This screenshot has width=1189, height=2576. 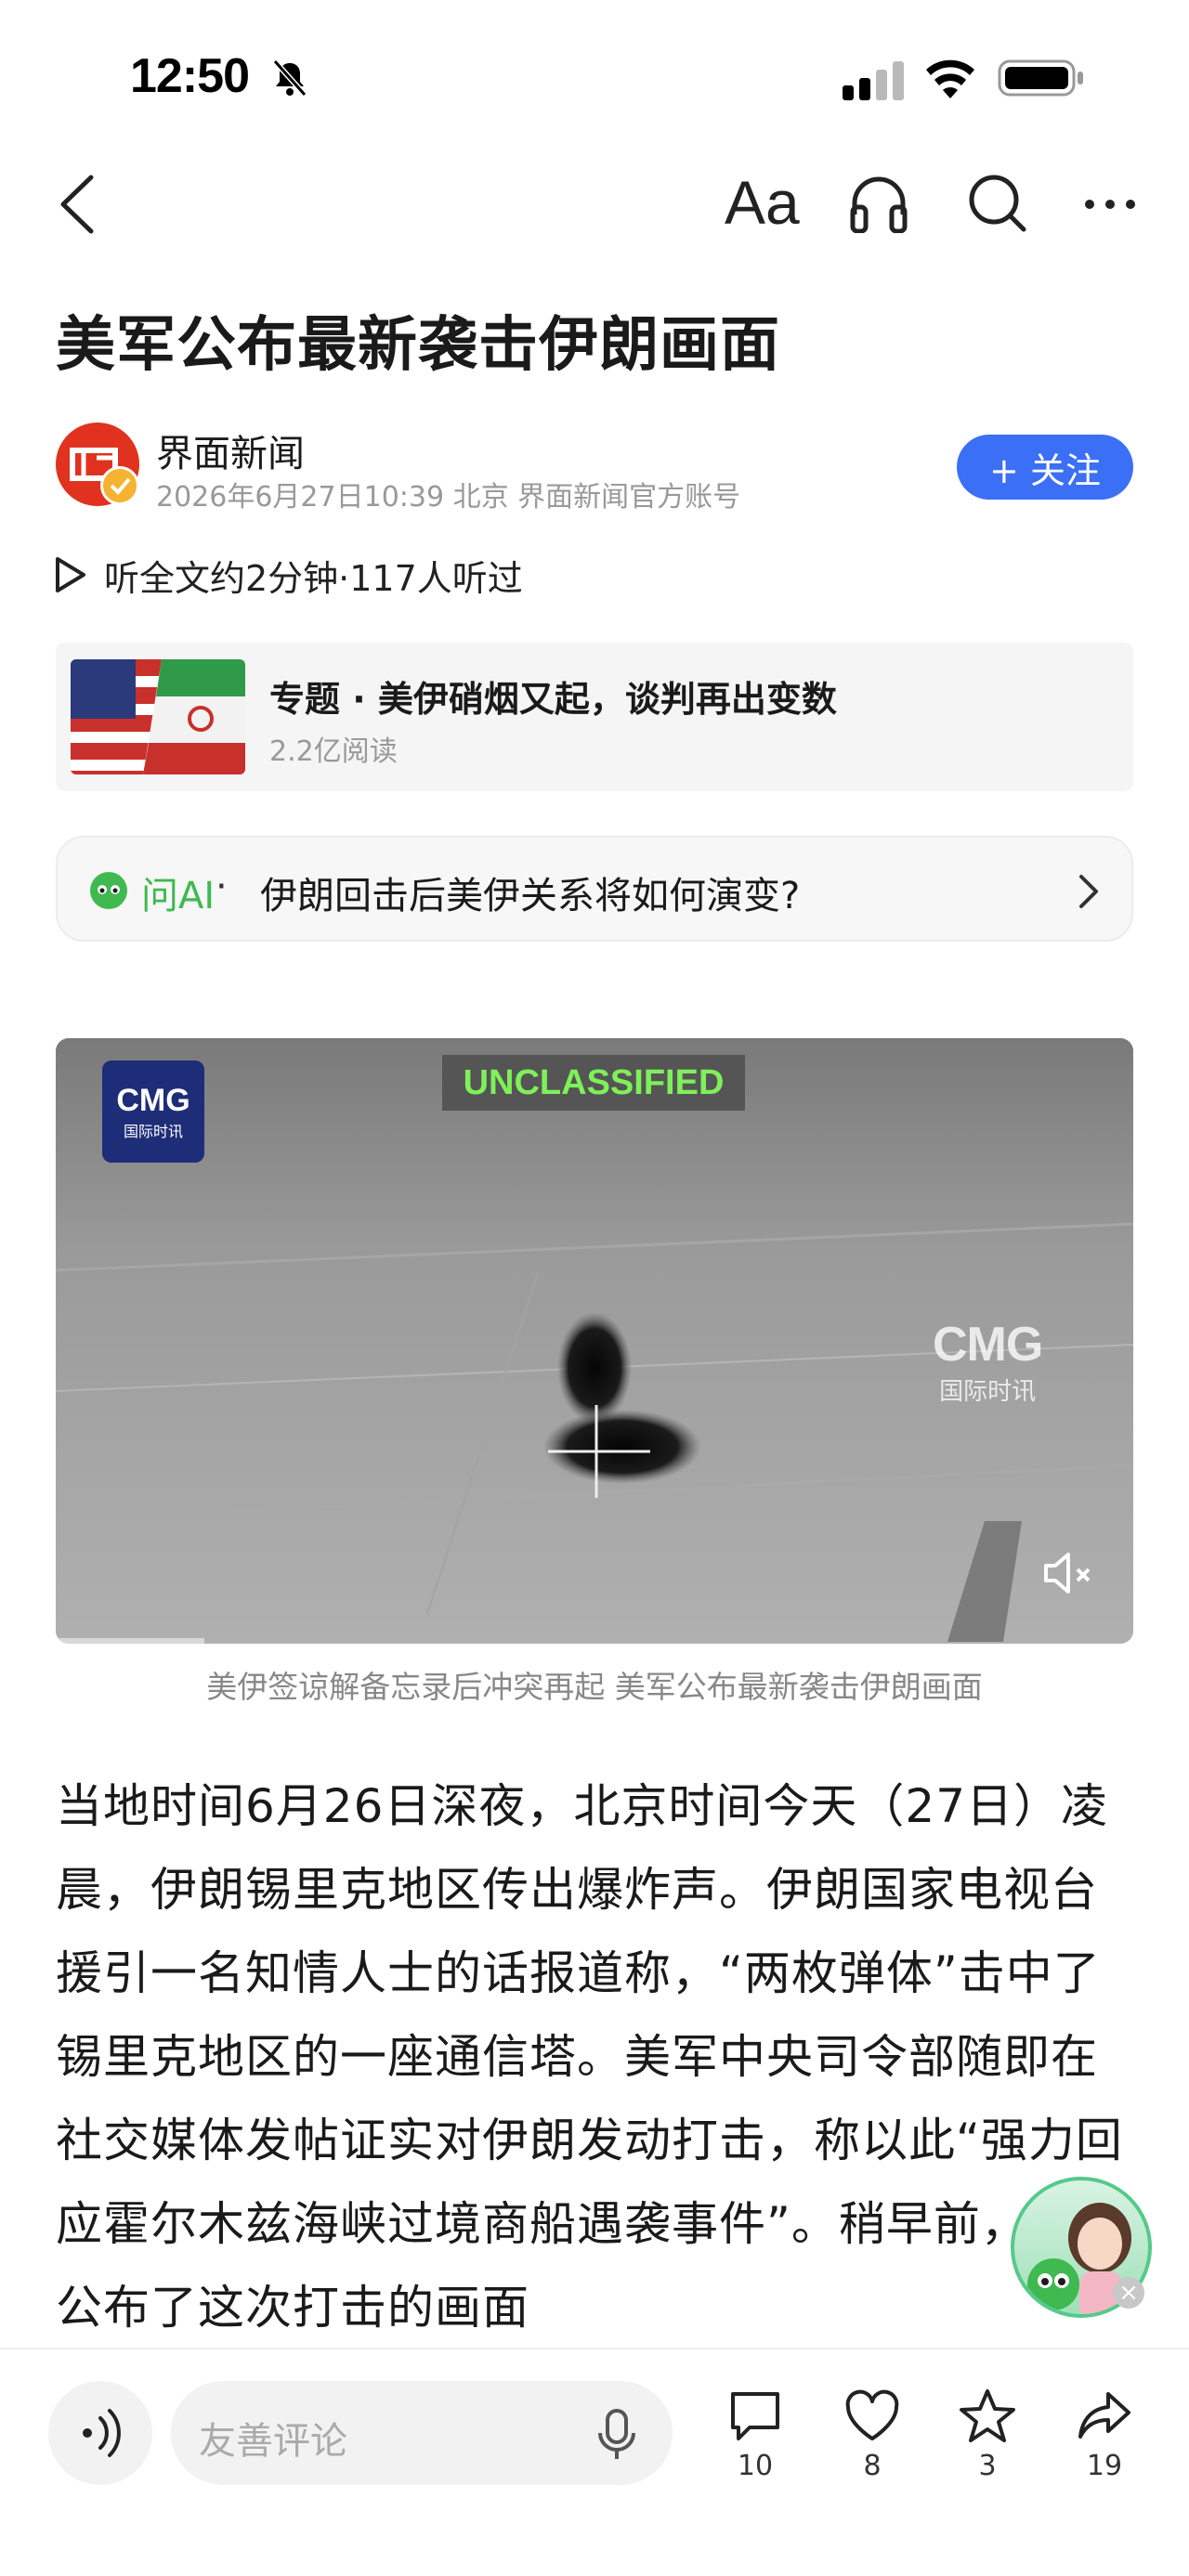 I want to click on back-icon, so click(x=77, y=204).